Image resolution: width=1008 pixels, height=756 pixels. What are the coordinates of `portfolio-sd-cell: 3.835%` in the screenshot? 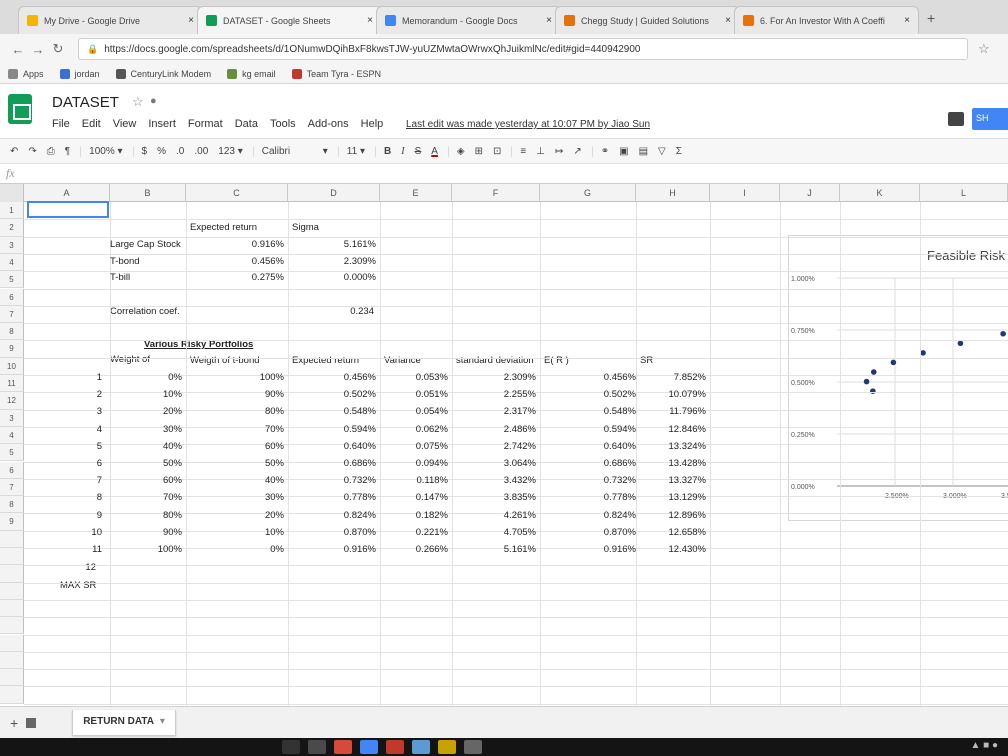 It's located at (496, 497).